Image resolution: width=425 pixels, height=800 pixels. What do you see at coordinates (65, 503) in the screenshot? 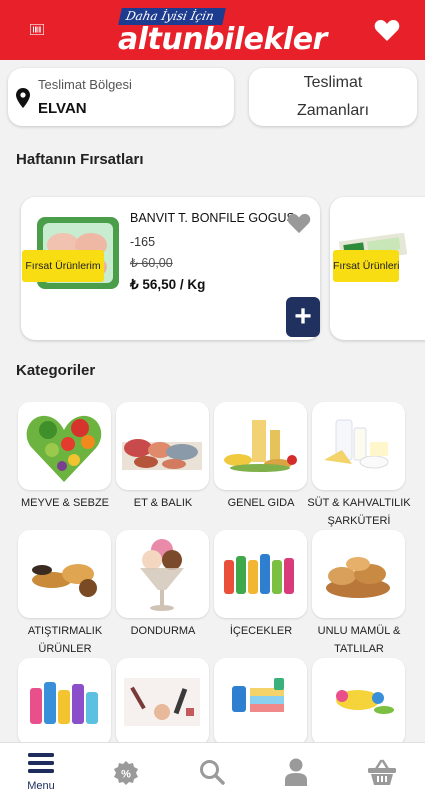
I see `category-label: MEYVE & SEBZE` at bounding box center [65, 503].